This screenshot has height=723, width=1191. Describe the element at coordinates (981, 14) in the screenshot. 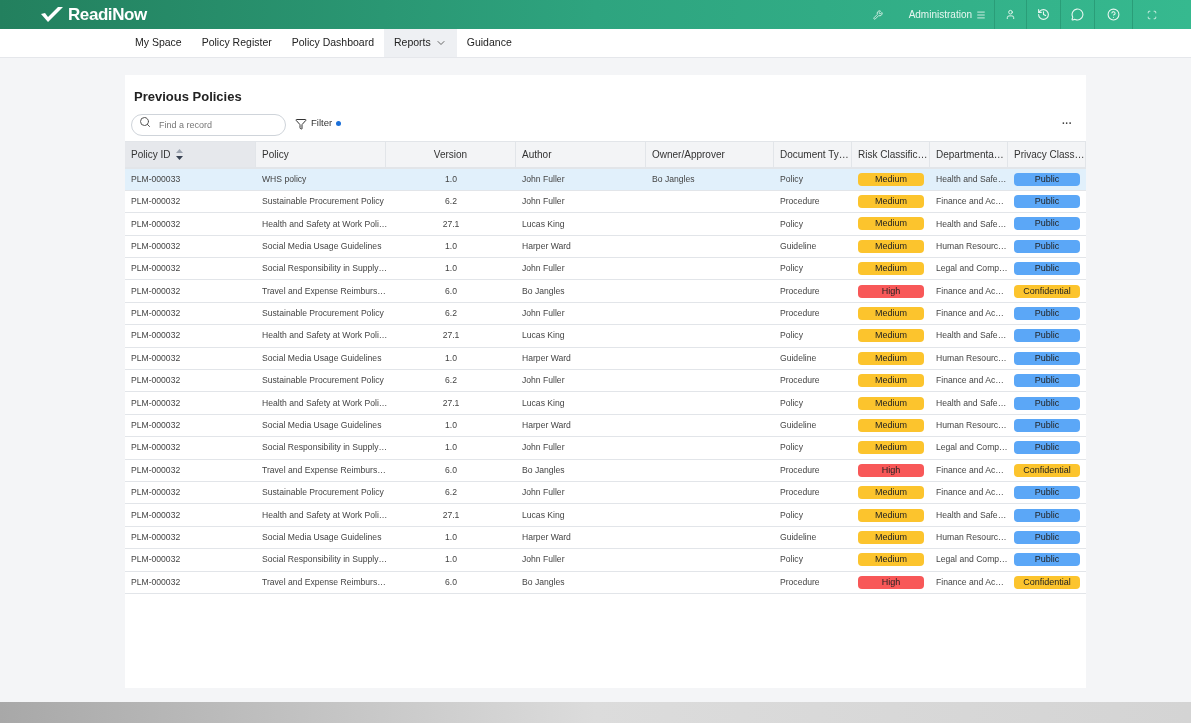

I see `menu-icon` at that location.